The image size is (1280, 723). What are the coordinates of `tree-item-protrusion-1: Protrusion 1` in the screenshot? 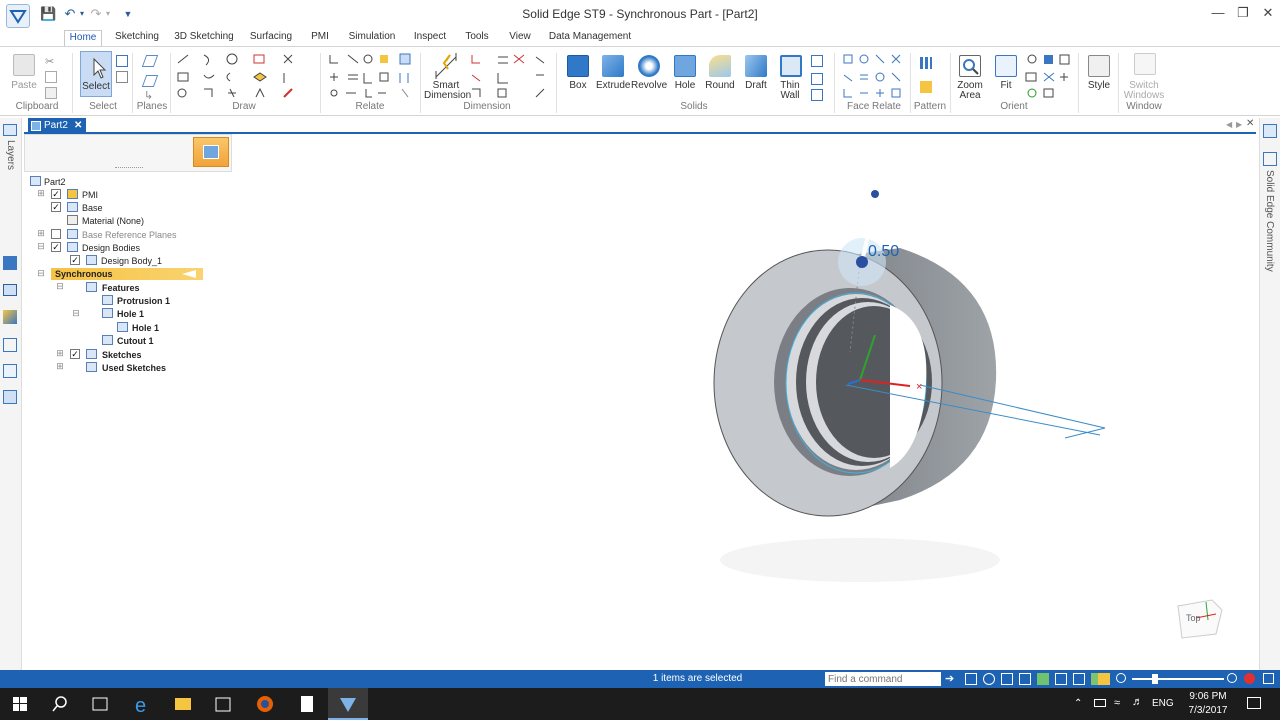 It's located at (143, 301).